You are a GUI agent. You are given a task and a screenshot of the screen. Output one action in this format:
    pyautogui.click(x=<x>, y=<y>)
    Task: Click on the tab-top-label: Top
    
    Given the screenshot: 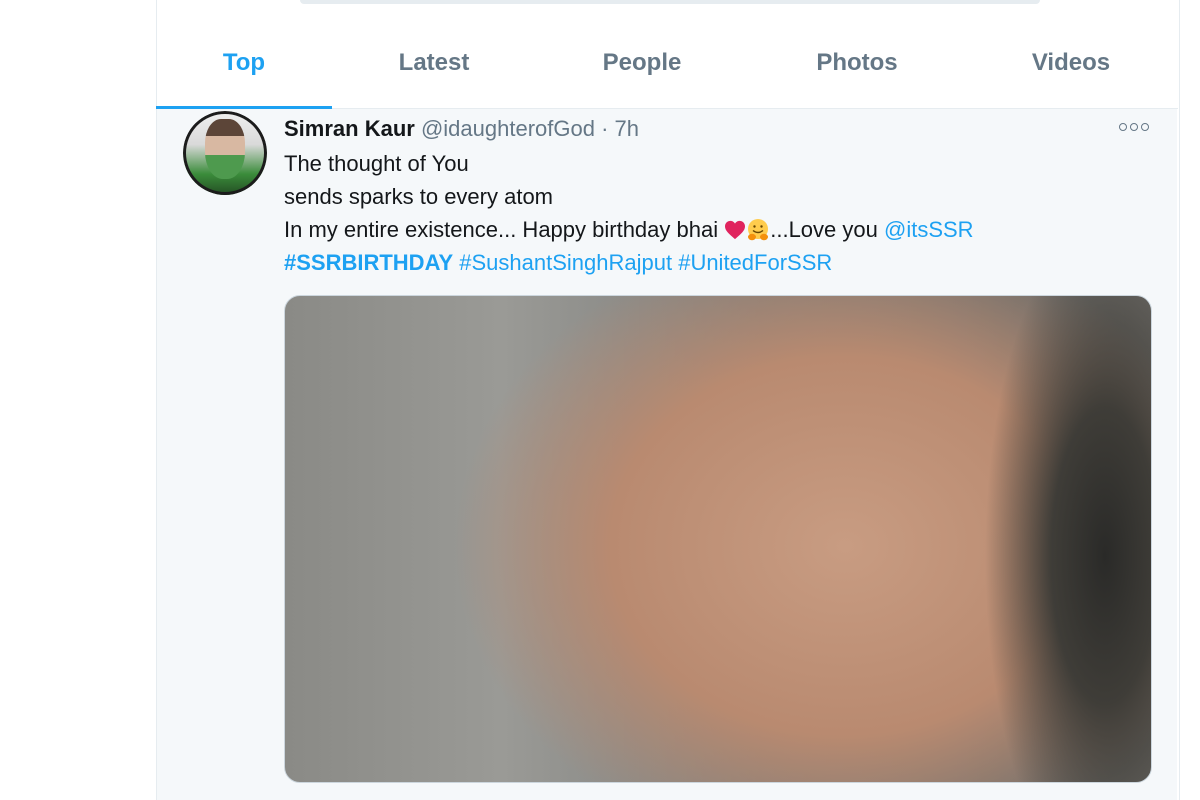 What is the action you would take?
    pyautogui.click(x=244, y=62)
    